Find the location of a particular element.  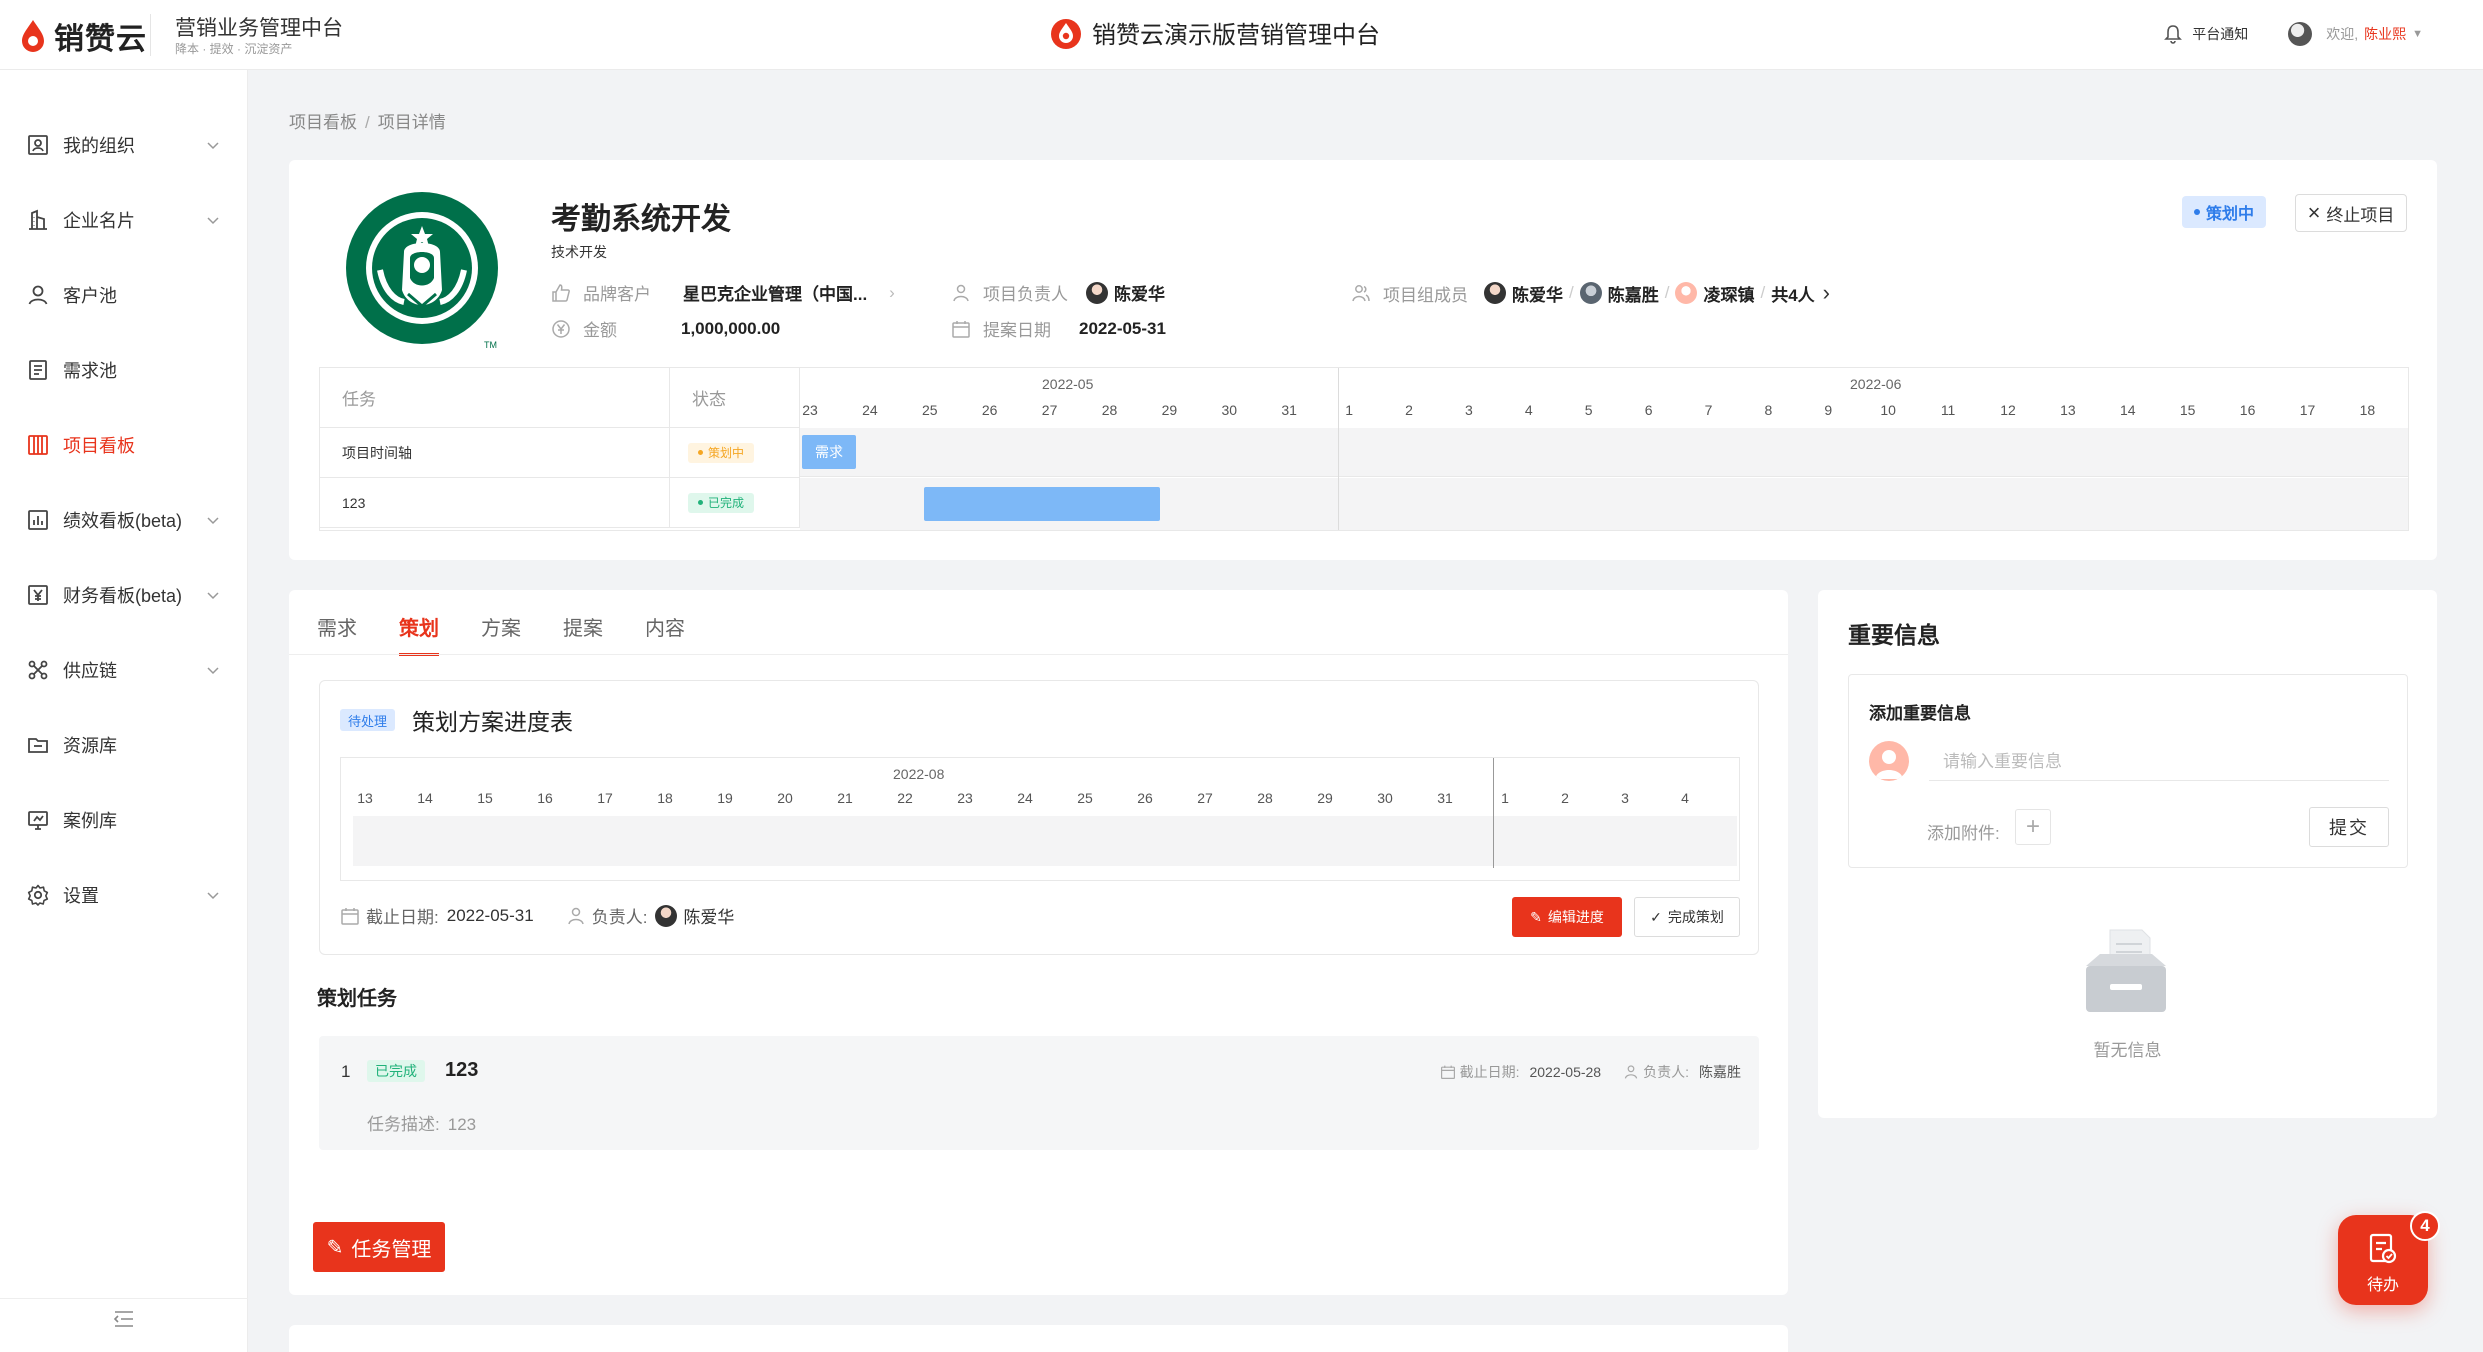

sidebar-item-label: 绩效看板(beta) is located at coordinates (123, 521).